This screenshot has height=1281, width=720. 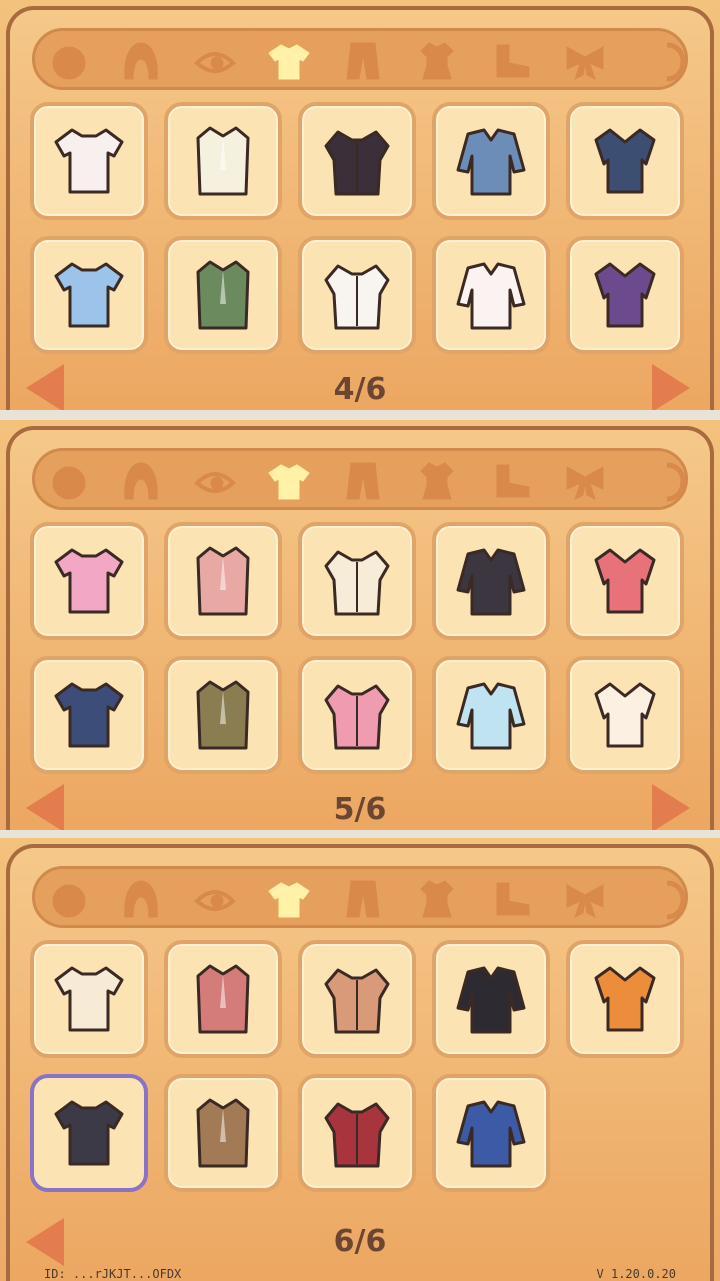 I want to click on clothing-item-blue-blouse, so click(x=89, y=295).